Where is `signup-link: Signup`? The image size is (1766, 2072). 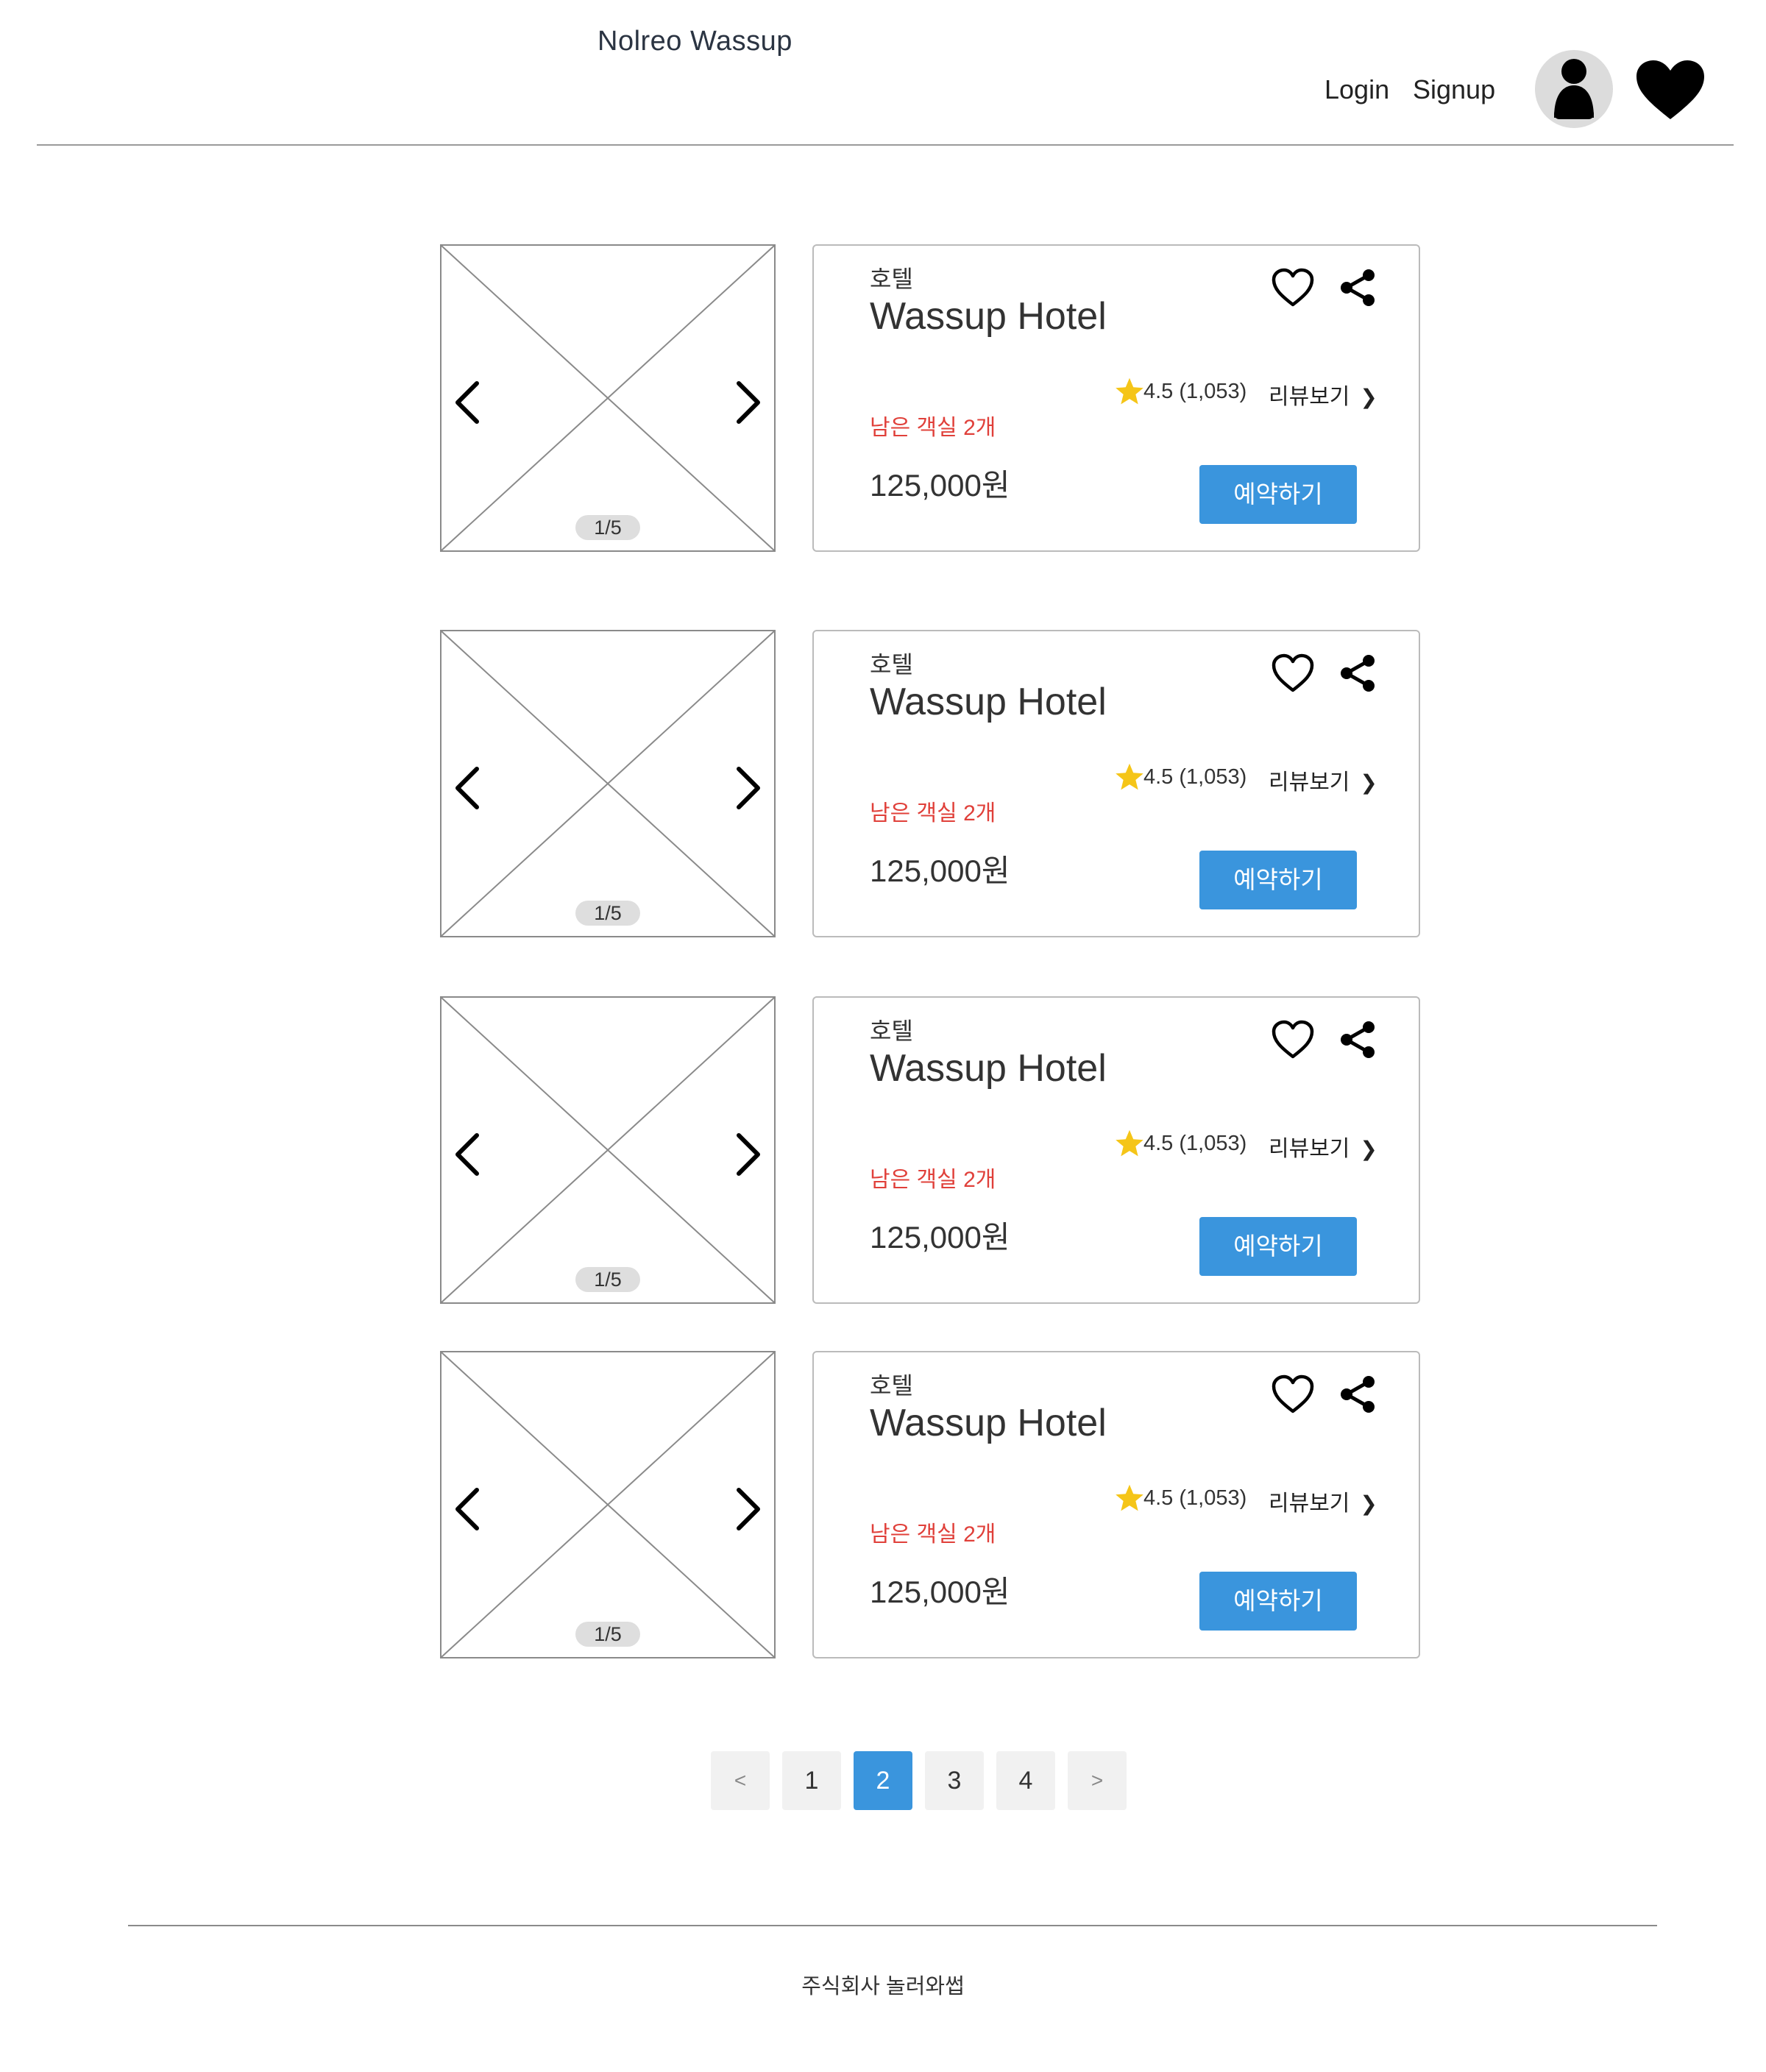 signup-link: Signup is located at coordinates (1454, 89).